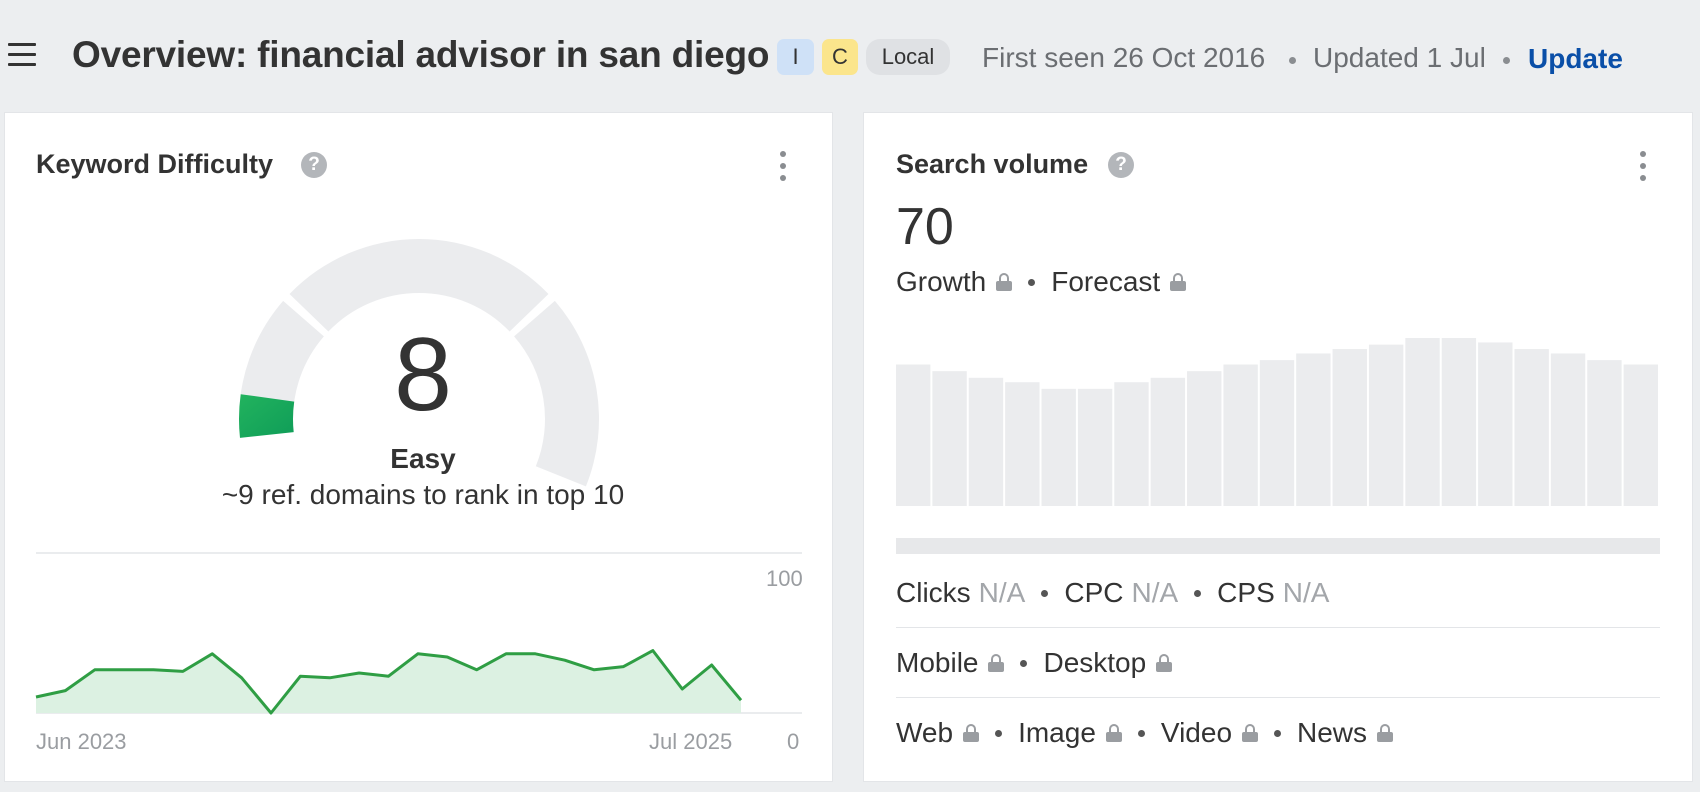  I want to click on page-title: Overview: financial advisor in san diego, so click(421, 54).